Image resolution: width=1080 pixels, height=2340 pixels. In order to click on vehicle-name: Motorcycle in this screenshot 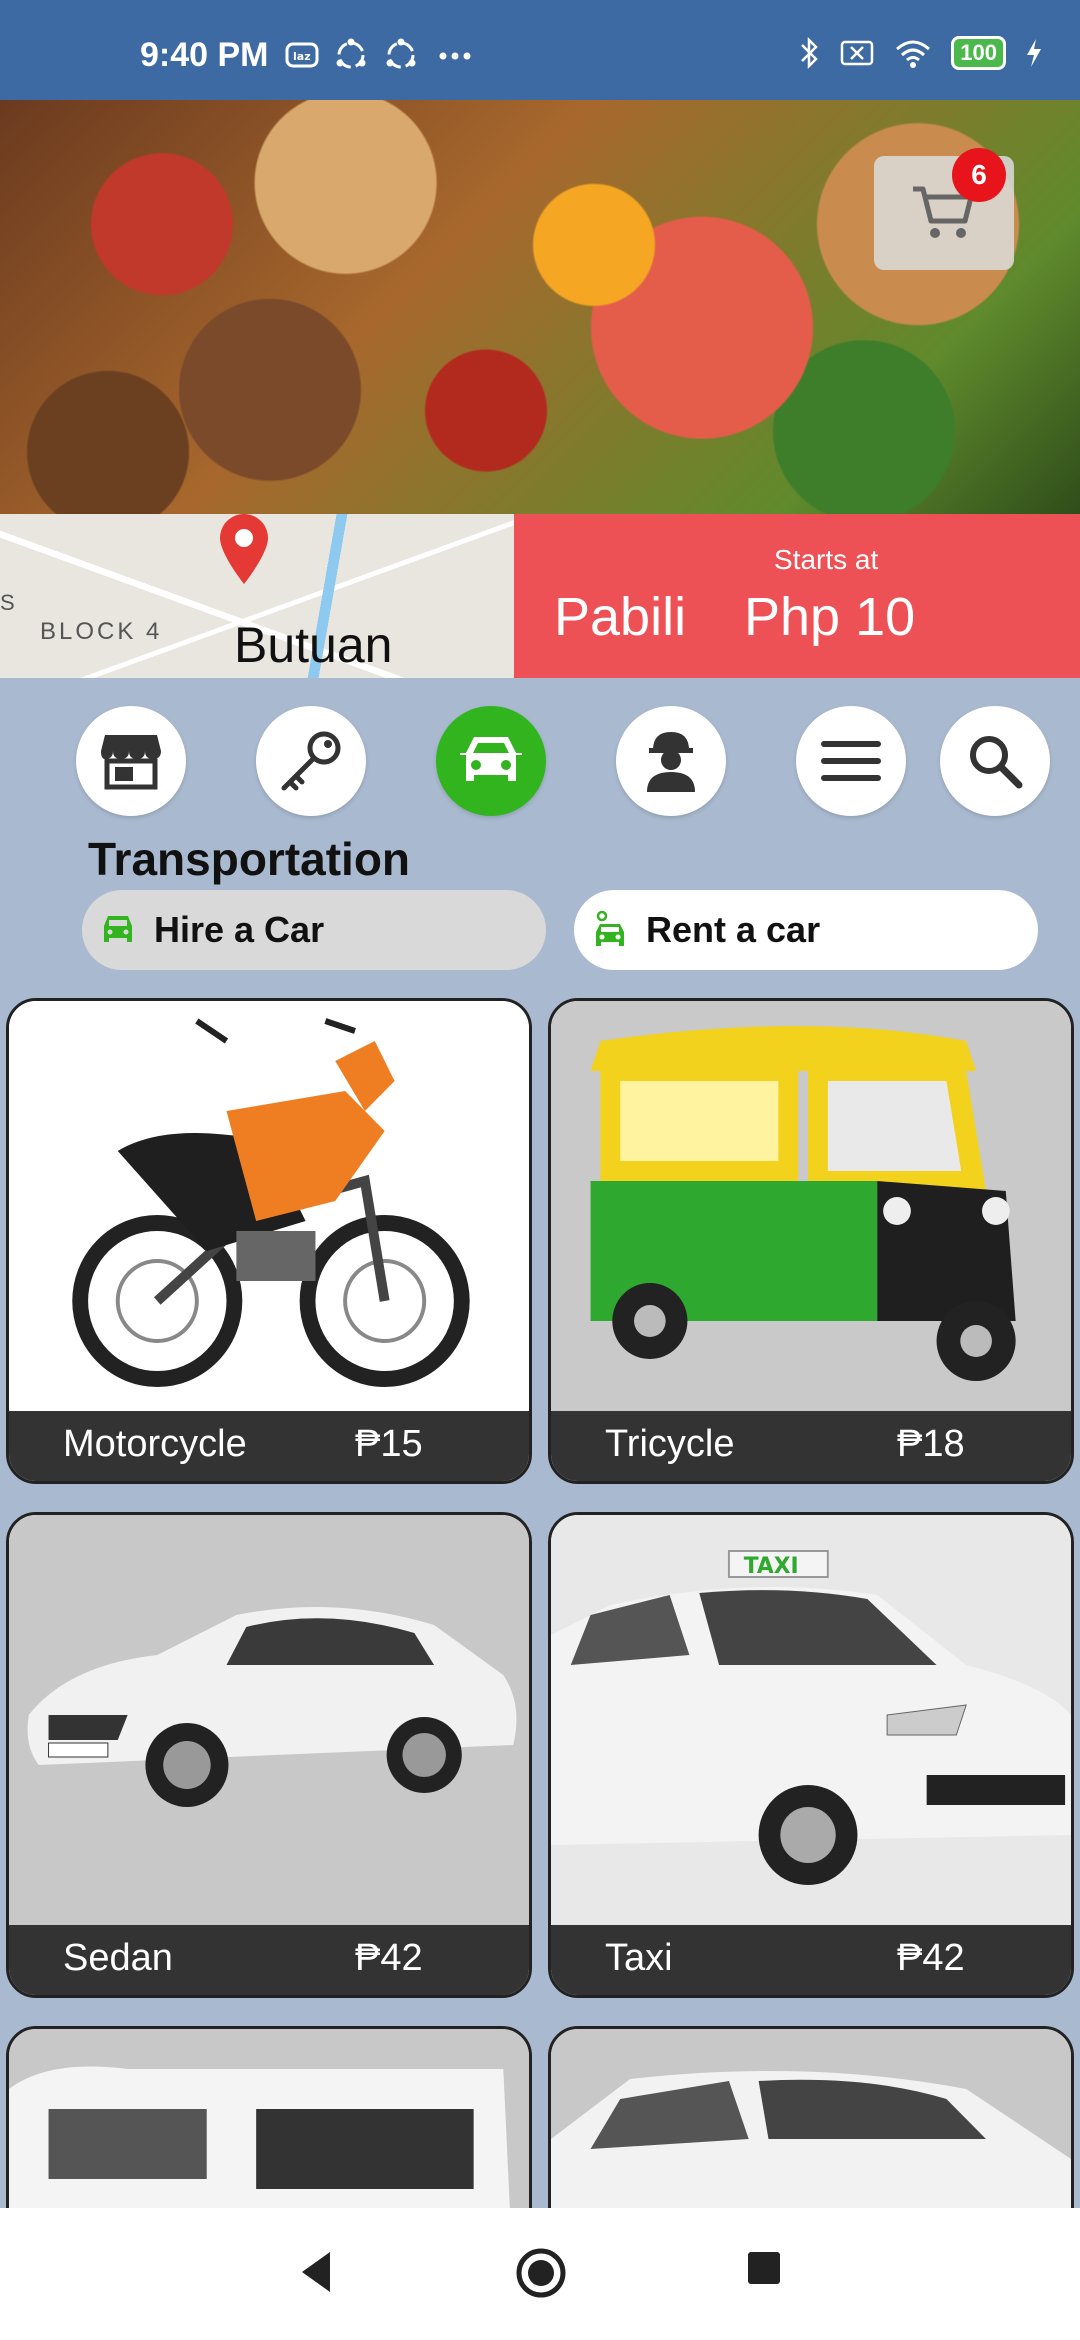, I will do `click(155, 1444)`.